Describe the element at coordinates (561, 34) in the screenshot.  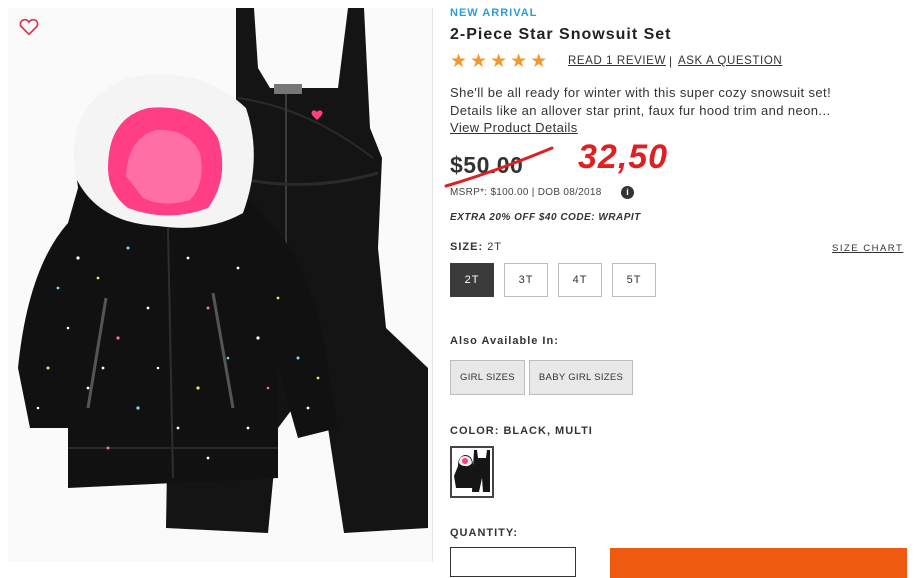
I see `product-title: 2-Piece Star Snowsuit Set` at that location.